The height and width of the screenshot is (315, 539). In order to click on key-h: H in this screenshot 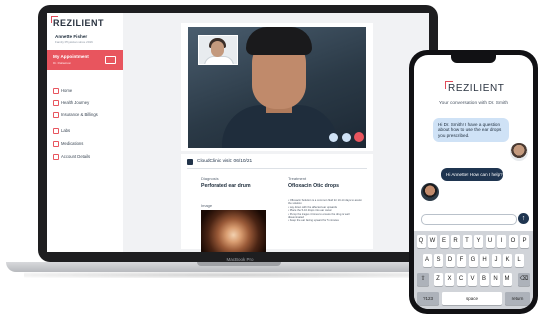, I will do `click(484, 260)`.